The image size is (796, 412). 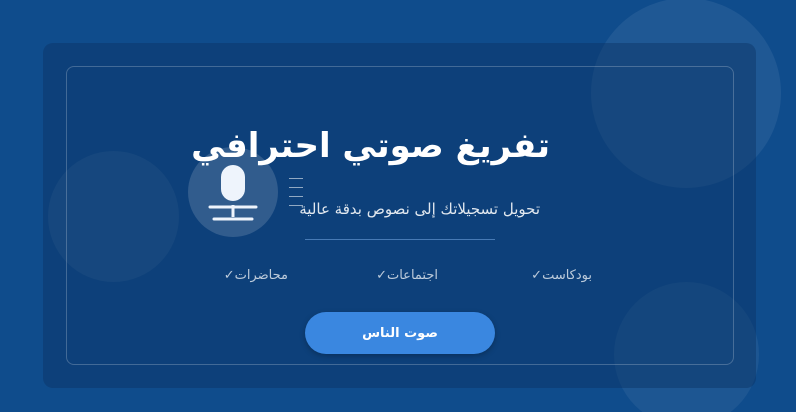 What do you see at coordinates (412, 275) in the screenshot?
I see `feature-label: اجتماعات` at bounding box center [412, 275].